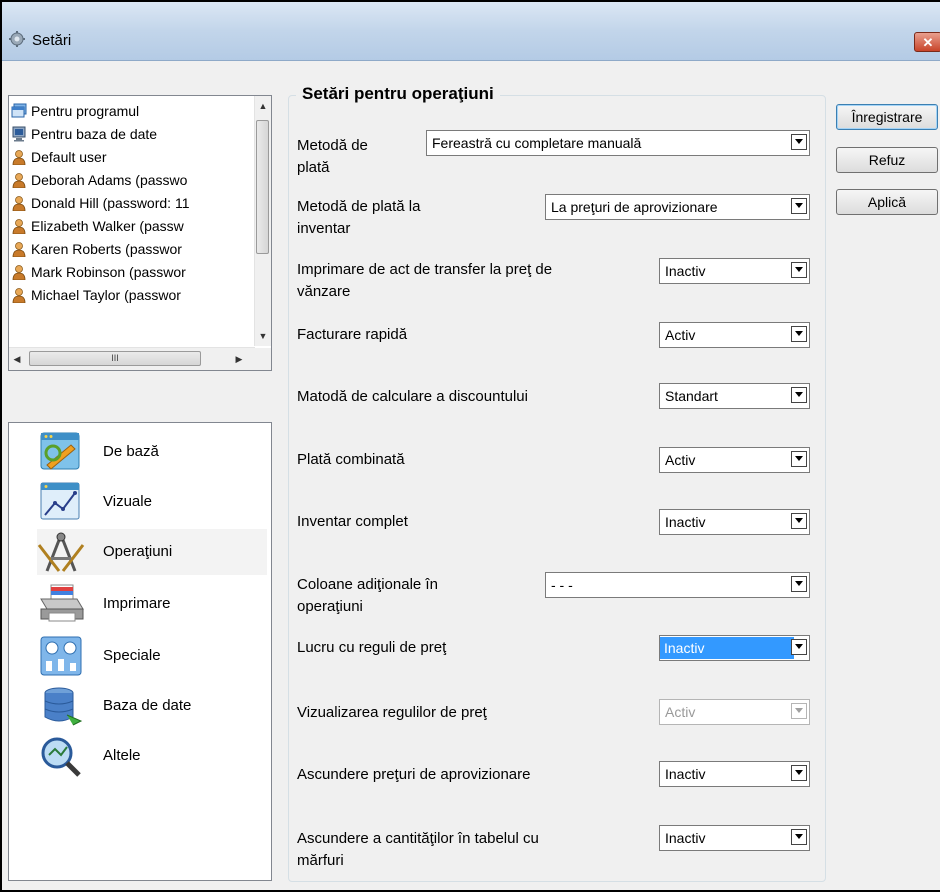 The image size is (940, 892). Describe the element at coordinates (634, 207) in the screenshot. I see `select-value: La preţuri de aprovizionare` at that location.